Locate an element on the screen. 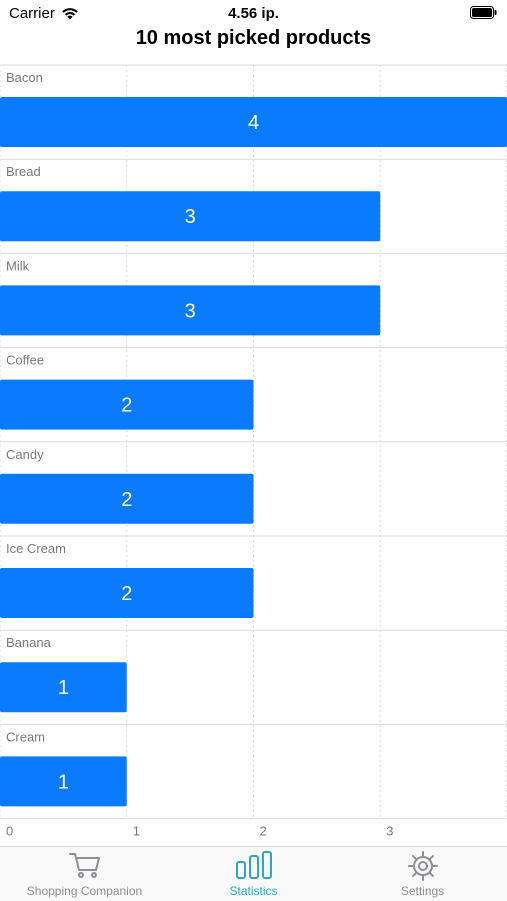 Image resolution: width=507 pixels, height=901 pixels. category-label: Ice Cream is located at coordinates (36, 548).